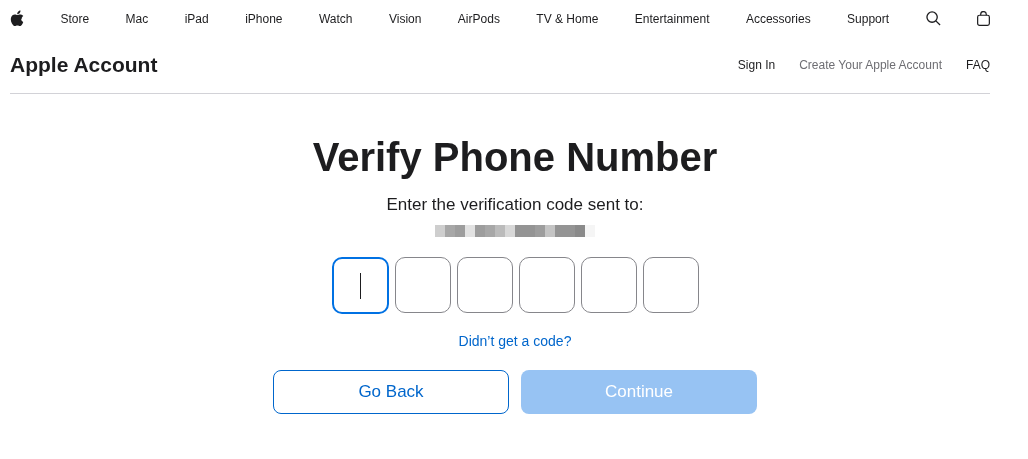 This screenshot has width=1028, height=459. What do you see at coordinates (870, 65) in the screenshot?
I see `header-link: Create Your Apple Account` at bounding box center [870, 65].